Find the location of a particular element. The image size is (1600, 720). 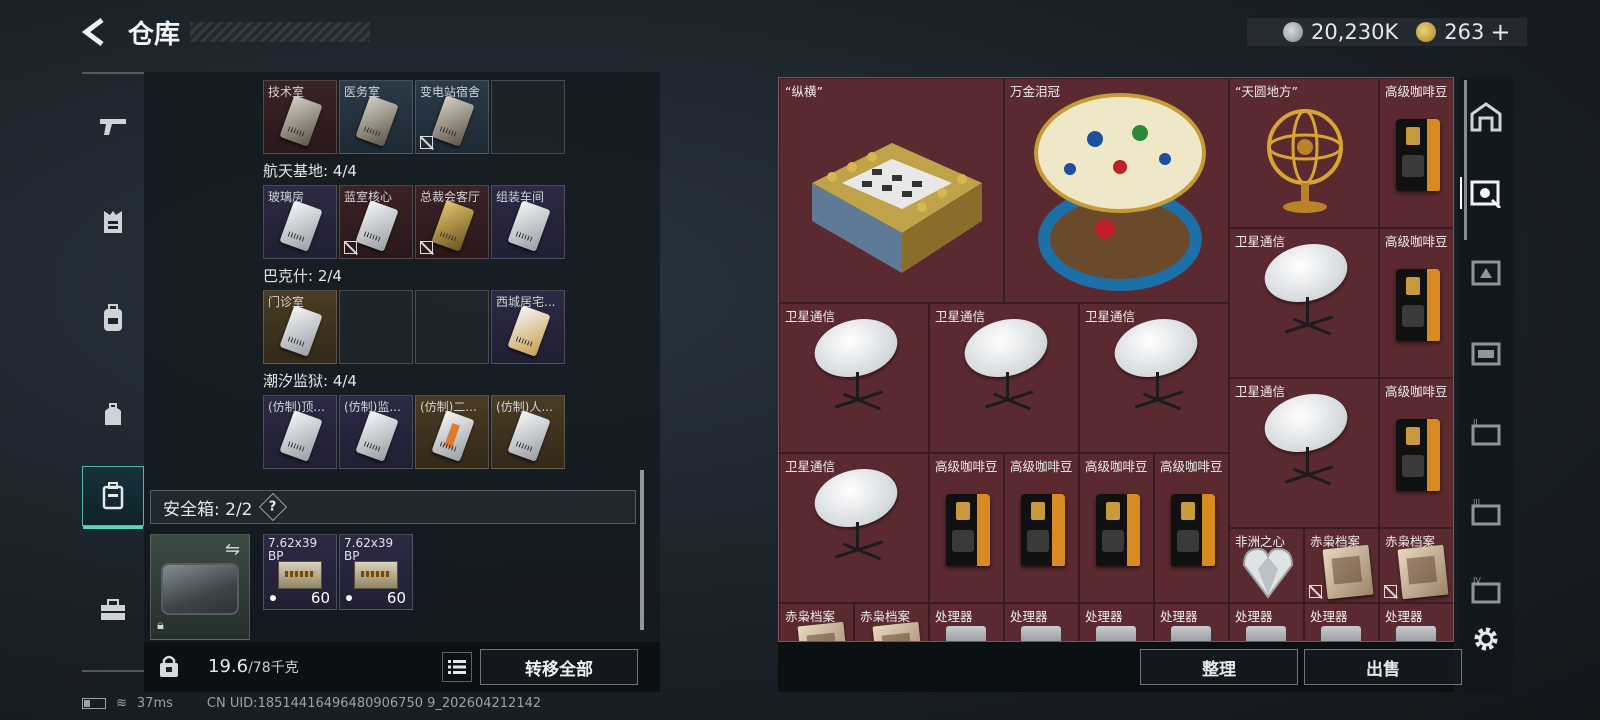

right-scrollbar is located at coordinates (1465, 160).